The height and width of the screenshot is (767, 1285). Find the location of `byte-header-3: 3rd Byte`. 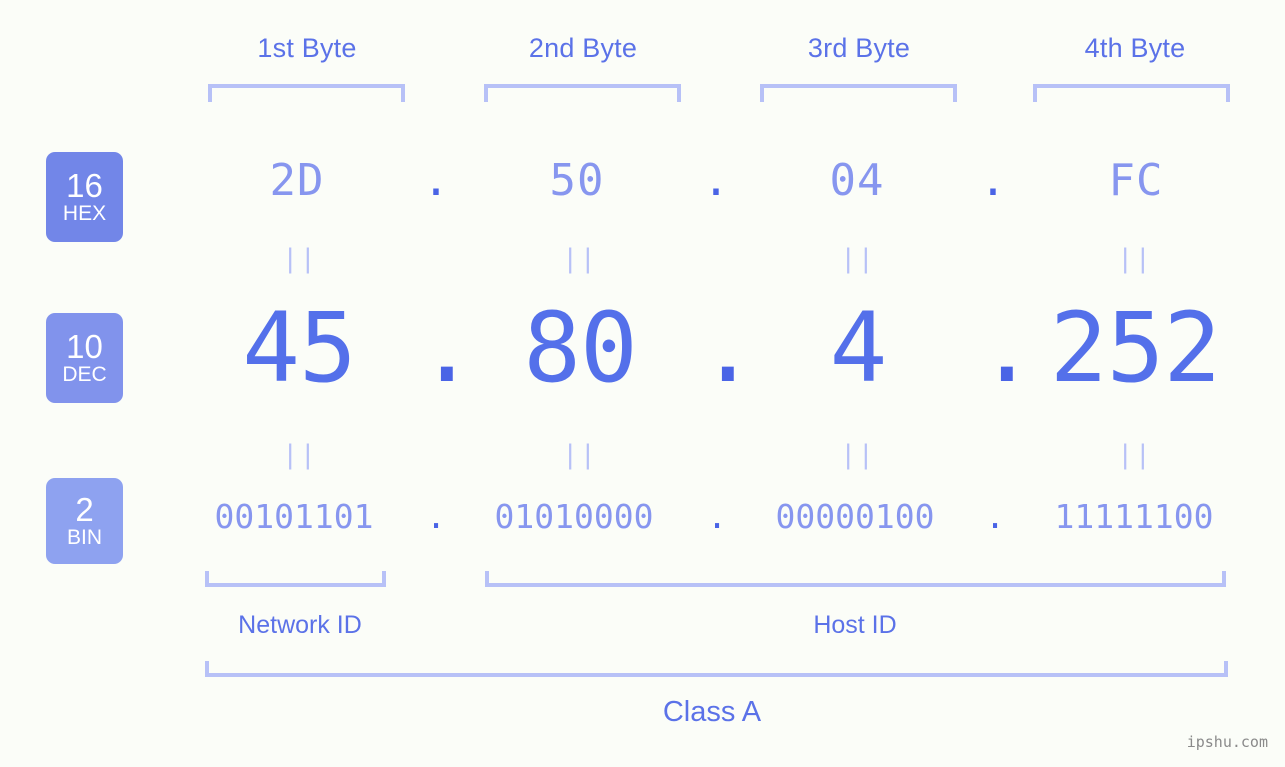

byte-header-3: 3rd Byte is located at coordinates (859, 48).